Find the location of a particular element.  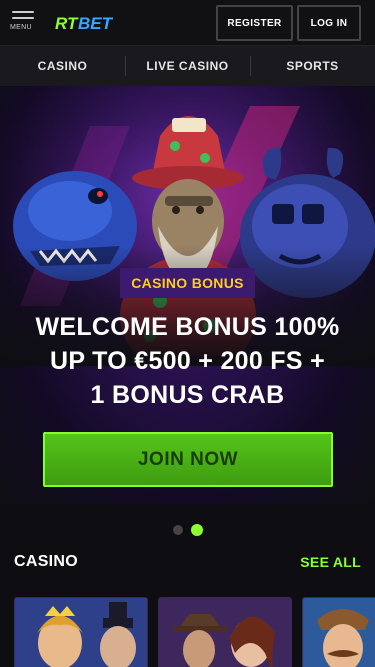

main-nav: CASINO LIVE CASINO SPORTS is located at coordinates (187, 66).